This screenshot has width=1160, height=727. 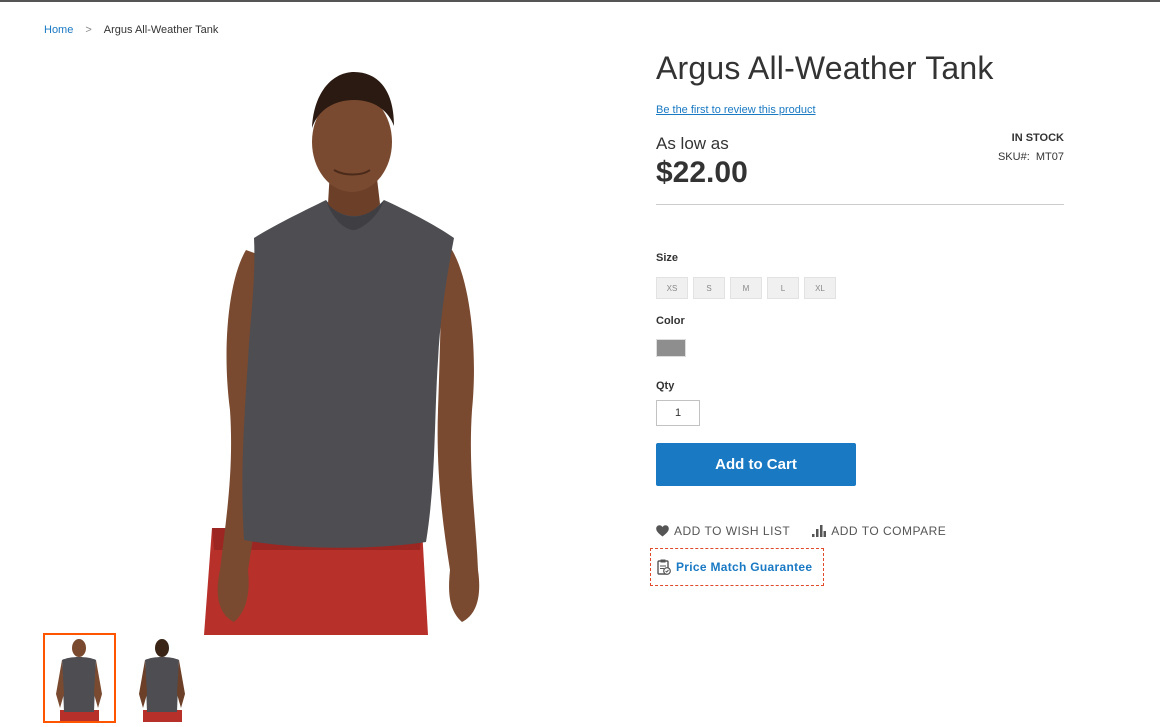 I want to click on sku: SKU#: MT07, so click(x=1031, y=157).